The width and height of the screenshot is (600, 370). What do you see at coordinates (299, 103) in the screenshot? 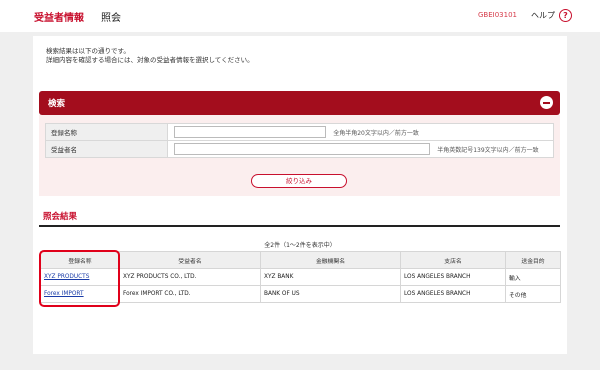
I see `search-panel-header: 検索` at bounding box center [299, 103].